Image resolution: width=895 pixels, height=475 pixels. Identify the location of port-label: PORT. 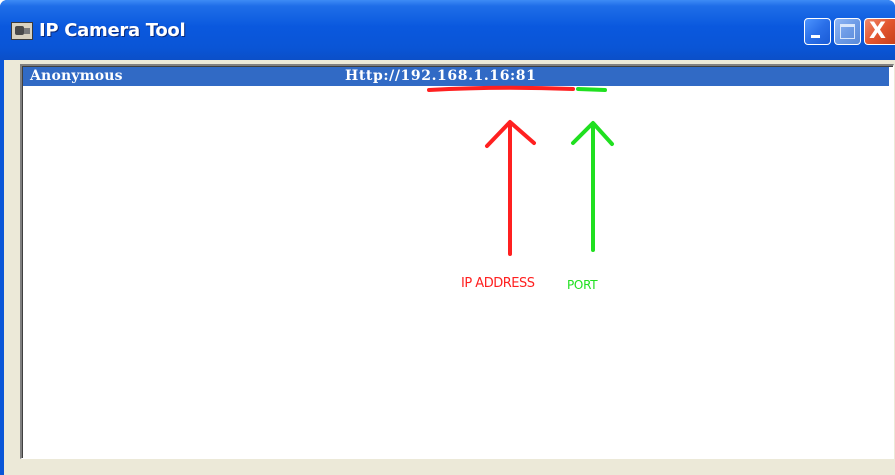
(582, 285).